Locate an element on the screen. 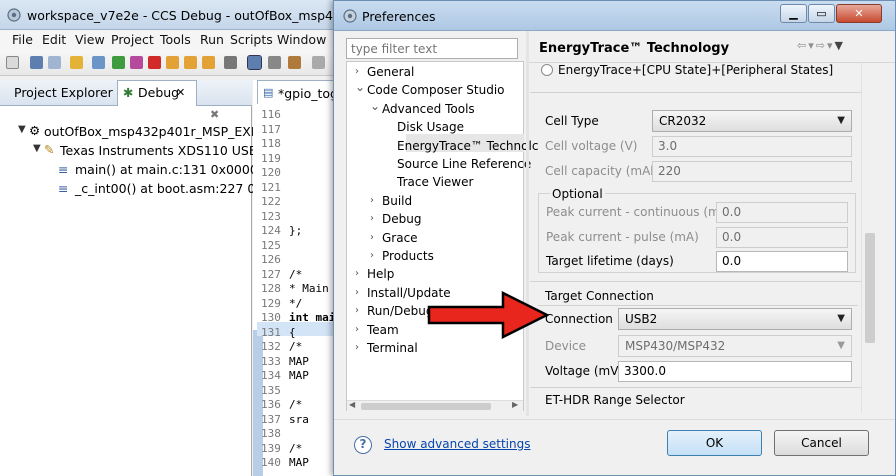  menu-view: View is located at coordinates (90, 39).